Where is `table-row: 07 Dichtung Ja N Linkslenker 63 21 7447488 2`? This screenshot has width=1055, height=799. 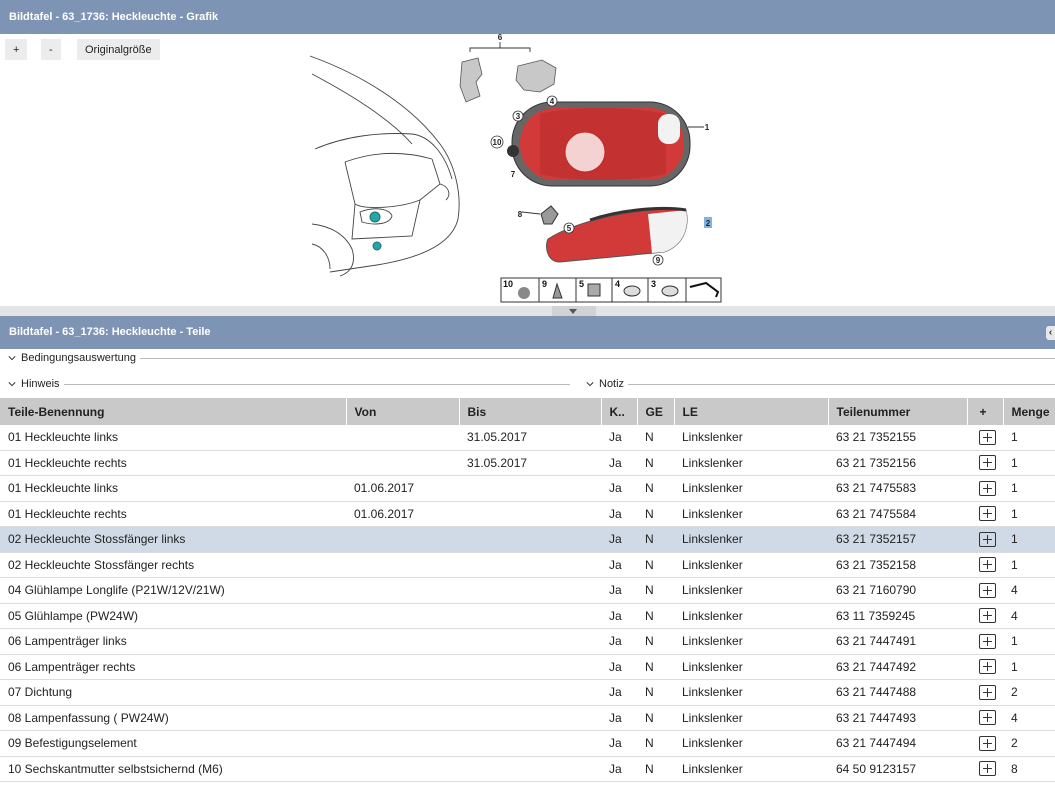
table-row: 07 Dichtung Ja N Linkslenker 63 21 7447488 2 is located at coordinates (527, 692).